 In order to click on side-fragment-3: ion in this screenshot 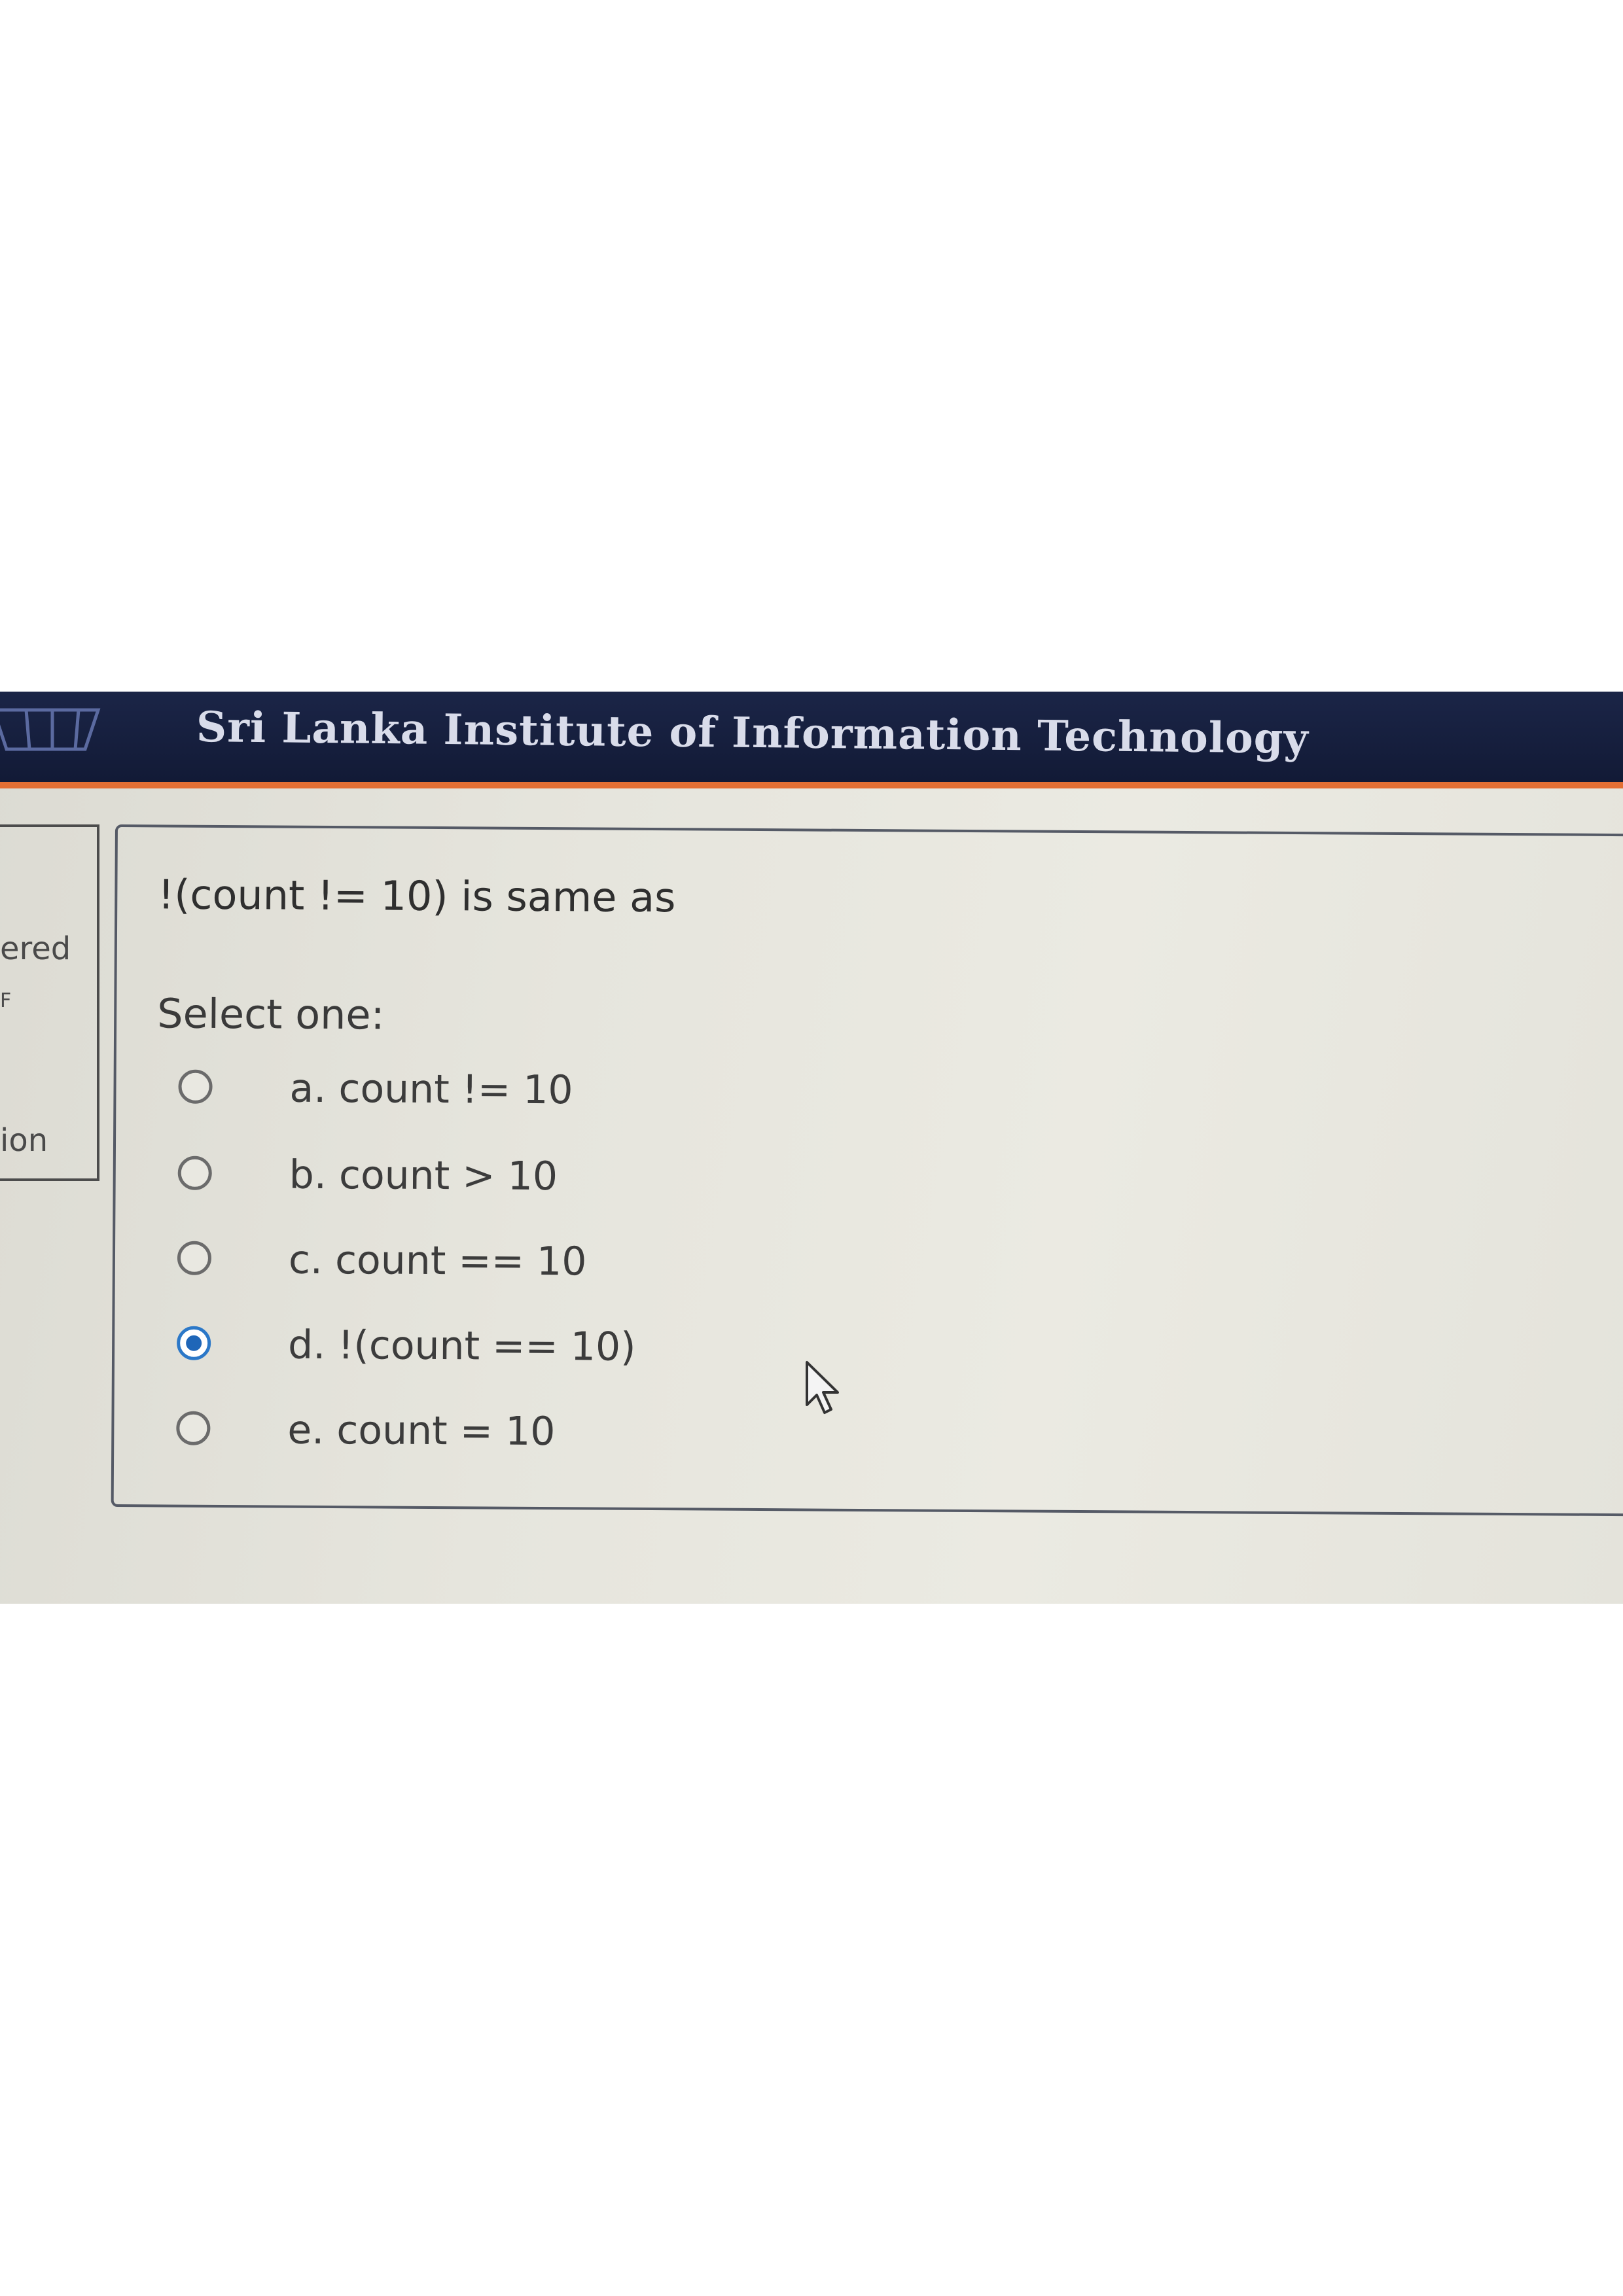, I will do `click(24, 1140)`.